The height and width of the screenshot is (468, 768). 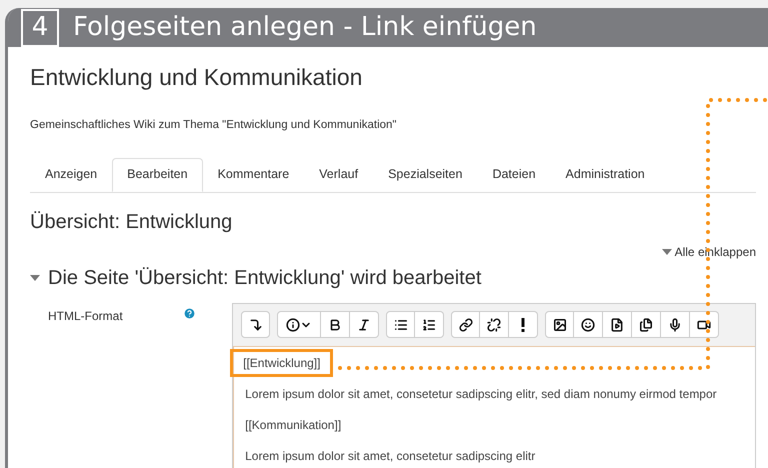 I want to click on tab: Bearbeiten, so click(x=157, y=175).